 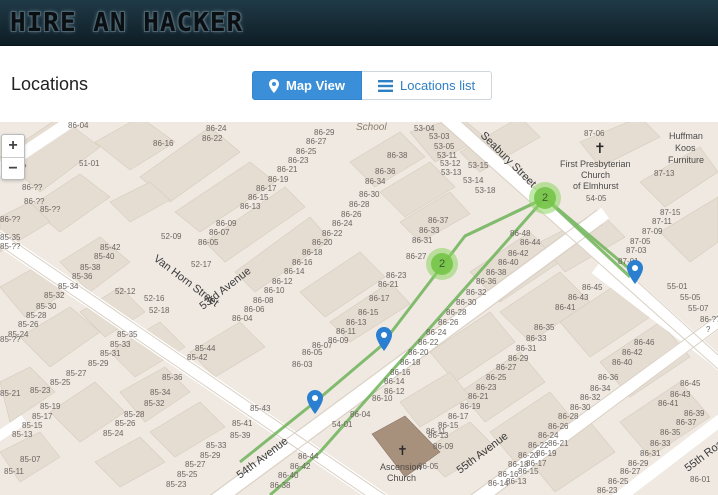 What do you see at coordinates (42, 416) in the screenshot?
I see `svg-text: 85-17` at bounding box center [42, 416].